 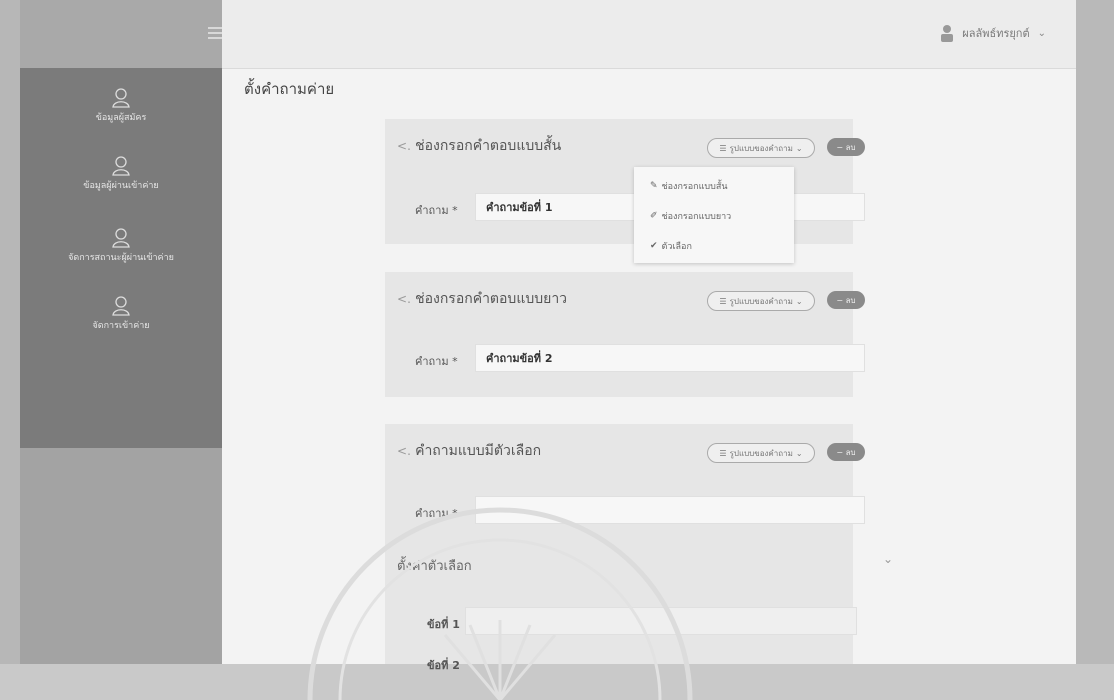 I want to click on choices-section-title: ตั้งค่าตัวเลือก, so click(x=434, y=566).